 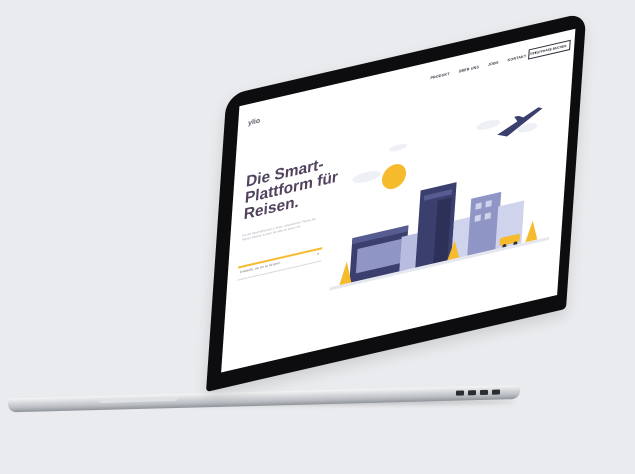 I want to click on search-box: ›, so click(x=280, y=264).